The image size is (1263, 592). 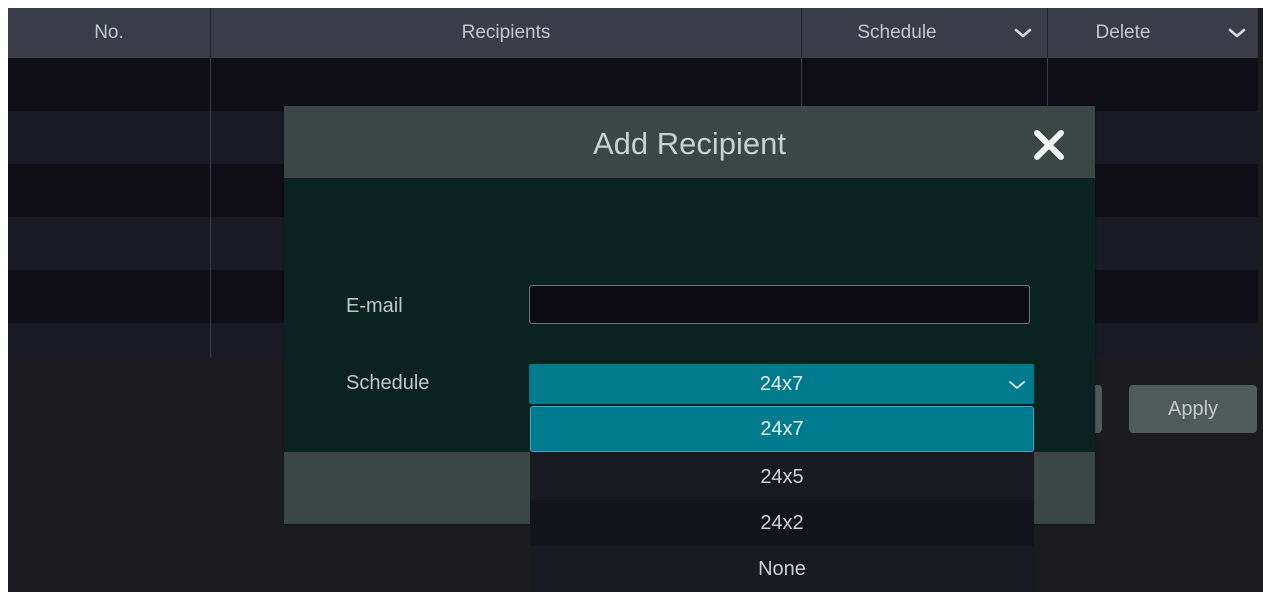 What do you see at coordinates (782, 429) in the screenshot?
I see `schedule-option-24x7: 24x7` at bounding box center [782, 429].